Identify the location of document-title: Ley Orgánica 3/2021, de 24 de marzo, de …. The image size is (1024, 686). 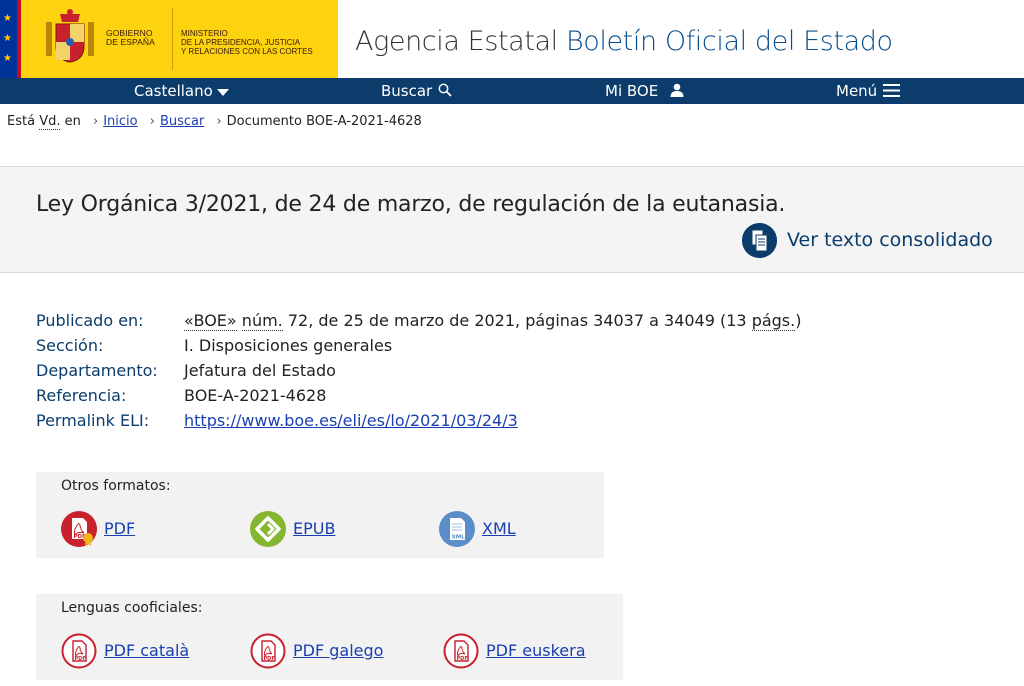
(411, 204).